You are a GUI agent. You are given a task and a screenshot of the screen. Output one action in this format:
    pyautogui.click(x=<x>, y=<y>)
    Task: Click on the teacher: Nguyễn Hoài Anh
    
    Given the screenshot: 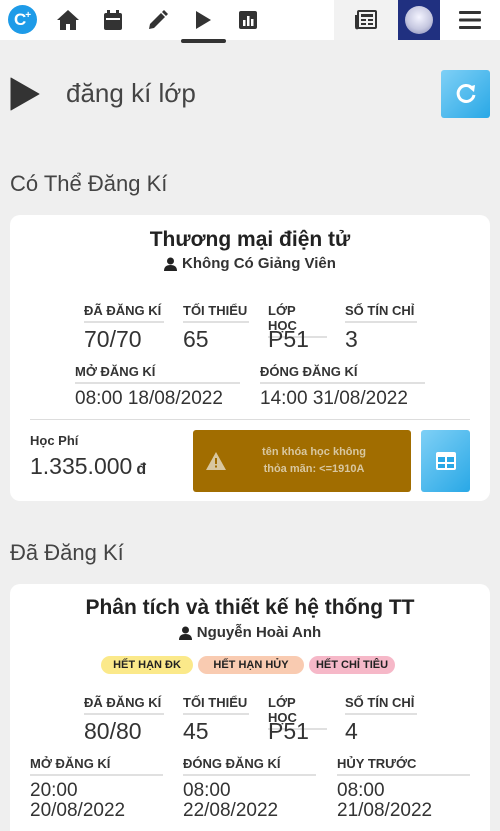 What is the action you would take?
    pyautogui.click(x=250, y=632)
    